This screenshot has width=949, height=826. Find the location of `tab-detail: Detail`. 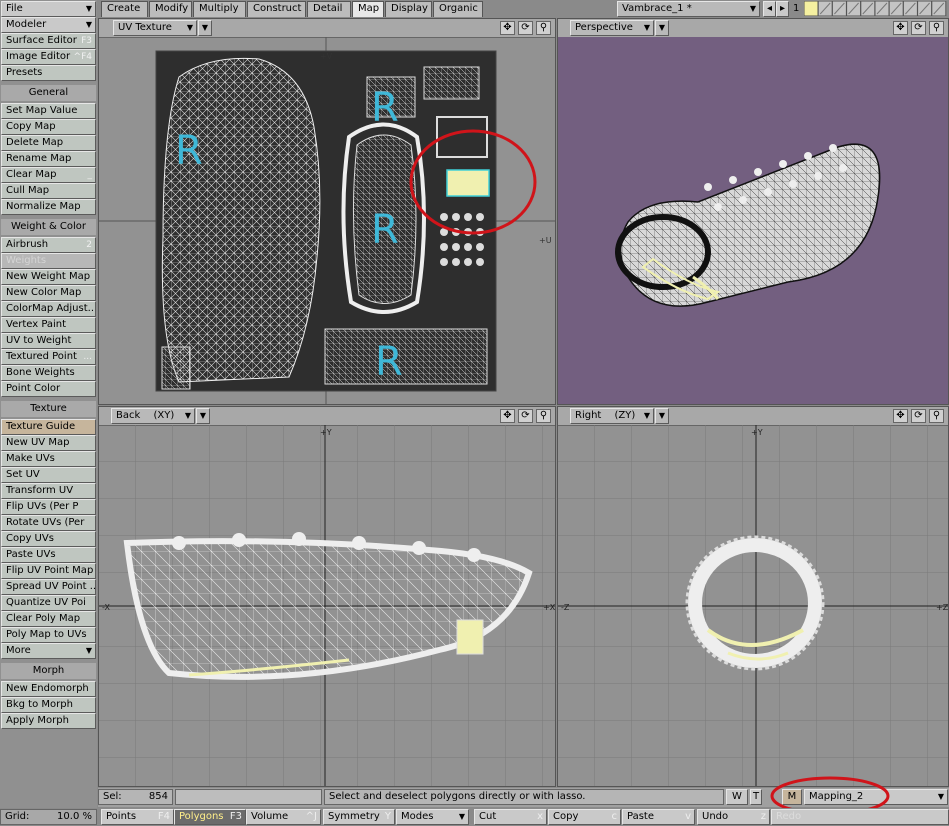

tab-detail: Detail is located at coordinates (329, 9).